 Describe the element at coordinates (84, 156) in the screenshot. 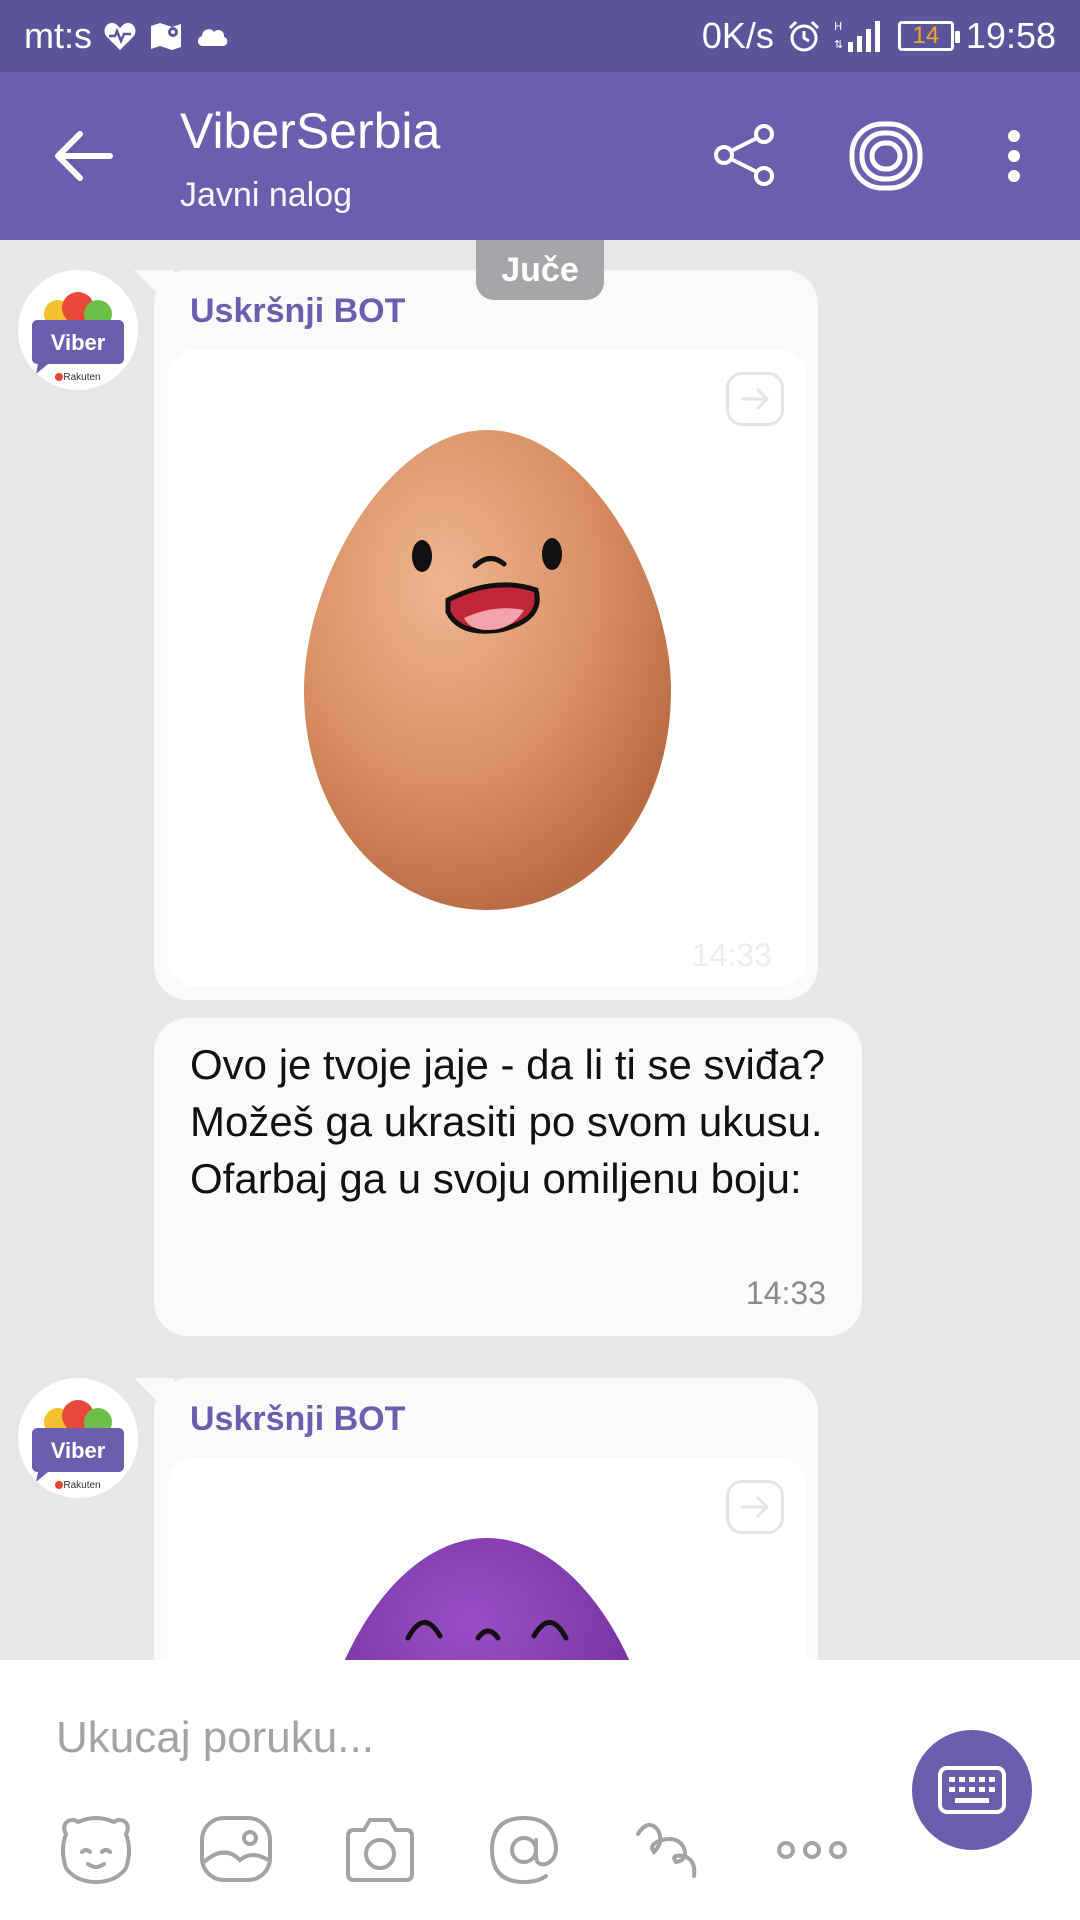

I see `back-arrow-icon` at that location.